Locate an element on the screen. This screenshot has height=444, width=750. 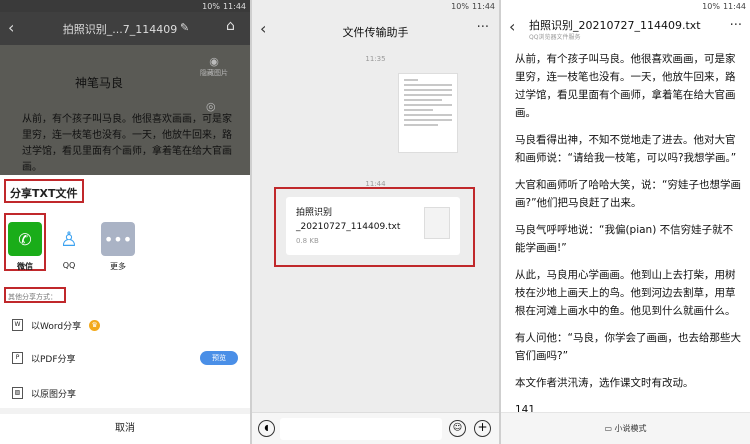
novel-mode-icon: ▭ is located at coordinates (608, 428).